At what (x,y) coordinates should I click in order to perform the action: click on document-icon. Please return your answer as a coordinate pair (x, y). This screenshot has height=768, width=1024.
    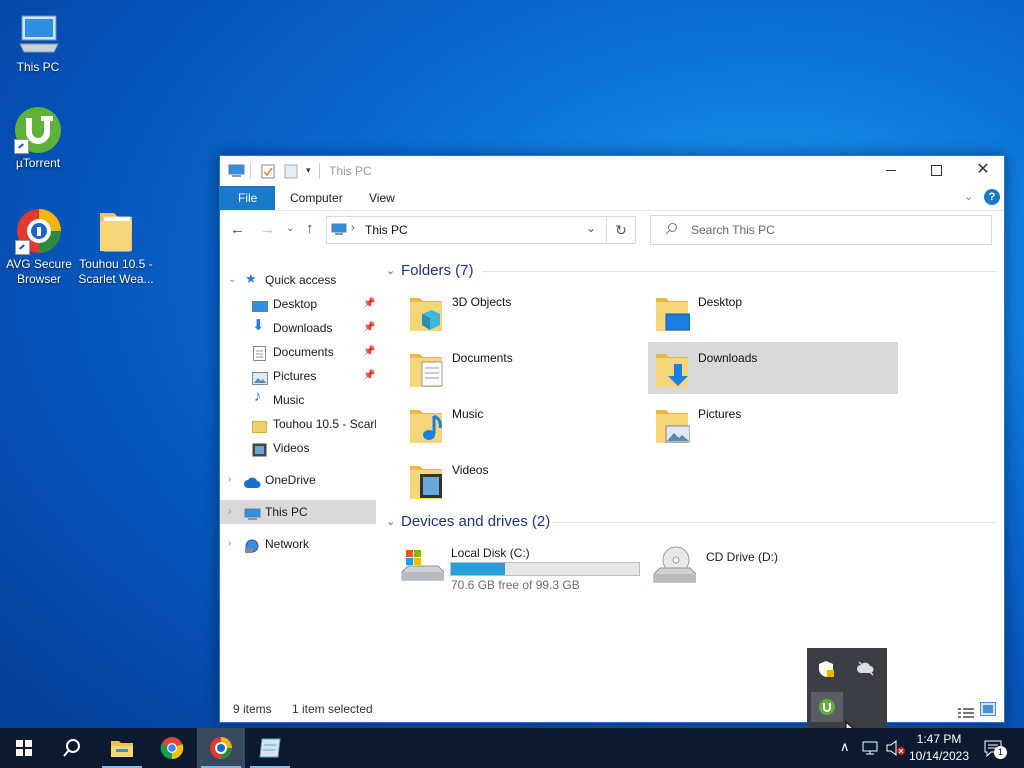
    Looking at the image, I should click on (260, 353).